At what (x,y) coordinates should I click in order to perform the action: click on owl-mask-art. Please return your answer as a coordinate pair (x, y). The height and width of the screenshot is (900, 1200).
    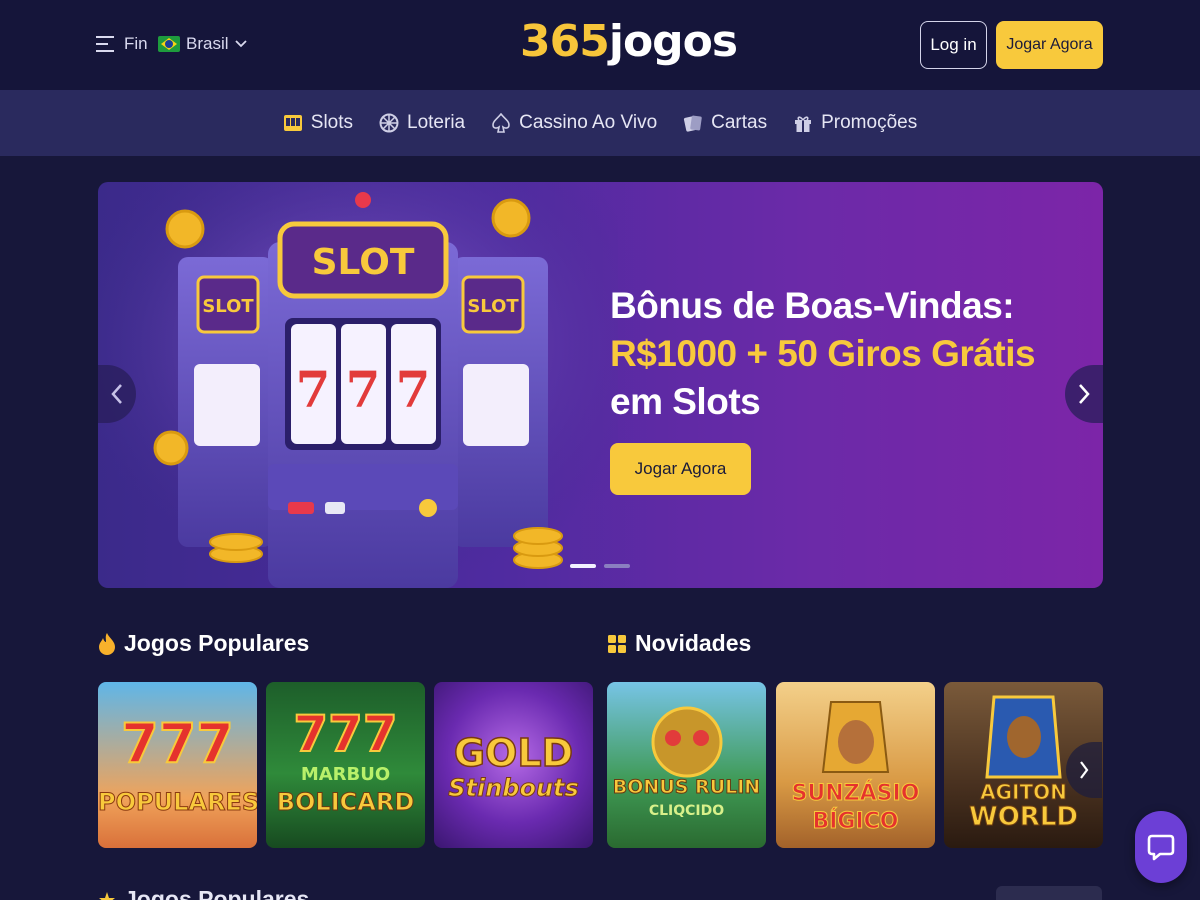
    Looking at the image, I should click on (687, 742).